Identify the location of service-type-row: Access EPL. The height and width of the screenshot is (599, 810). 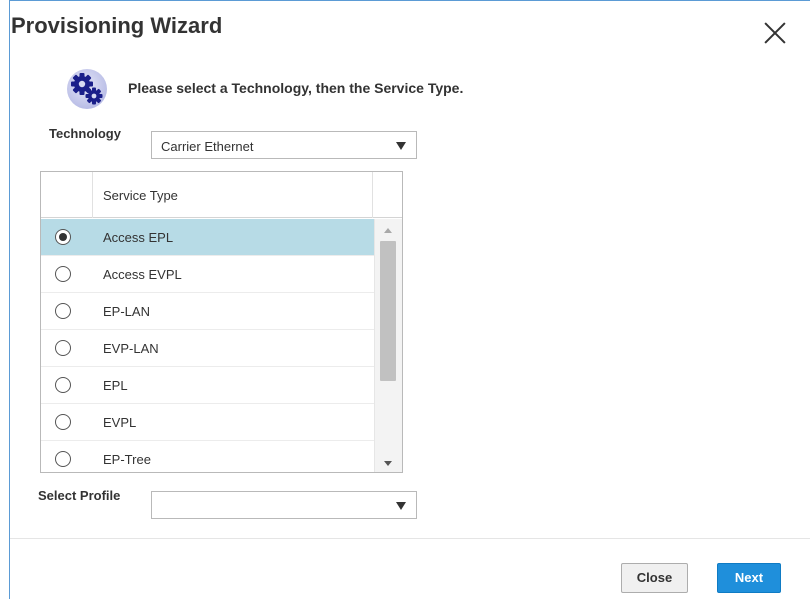
(207, 237).